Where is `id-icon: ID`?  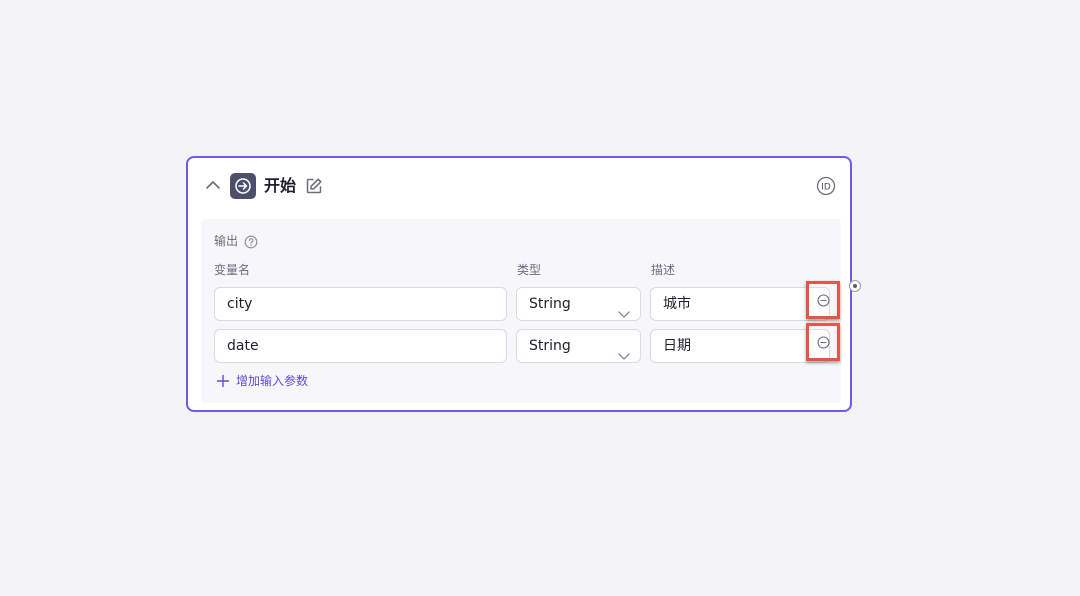 id-icon: ID is located at coordinates (826, 186).